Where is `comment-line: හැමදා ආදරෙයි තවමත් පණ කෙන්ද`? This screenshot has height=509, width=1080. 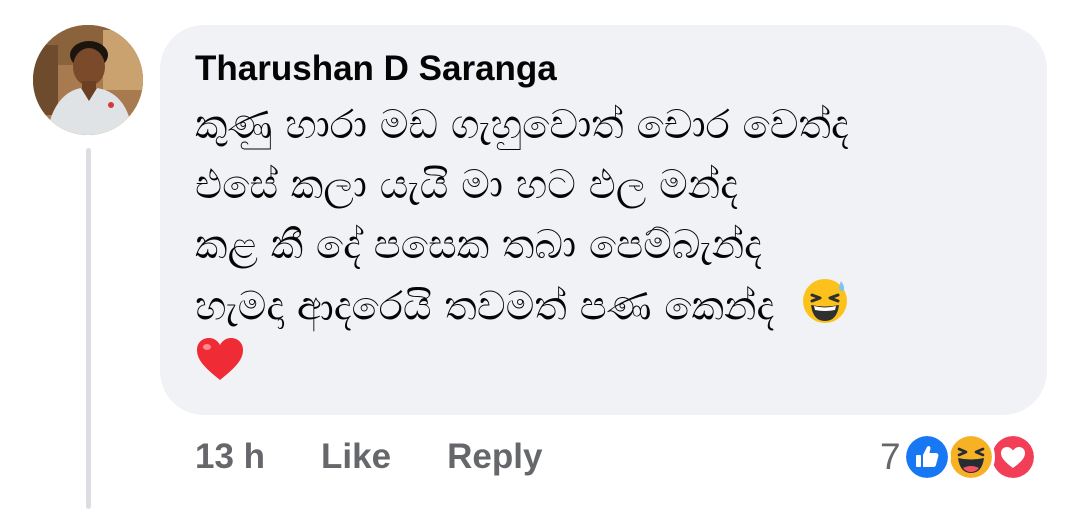
comment-line: හැමදා ආදරෙයි තවමත් පණ කෙන්ද is located at coordinates (485, 306).